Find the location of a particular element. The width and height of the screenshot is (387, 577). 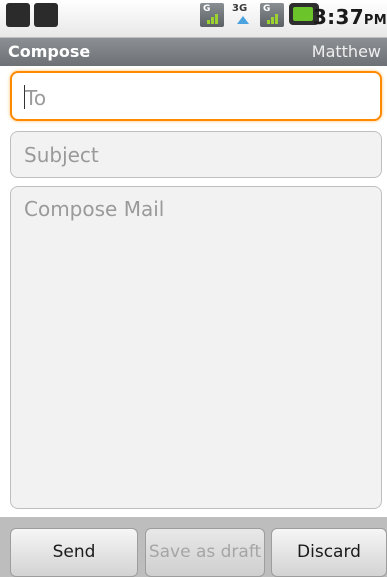

status-bar: G 3G G 3:37PM is located at coordinates (193, 19).